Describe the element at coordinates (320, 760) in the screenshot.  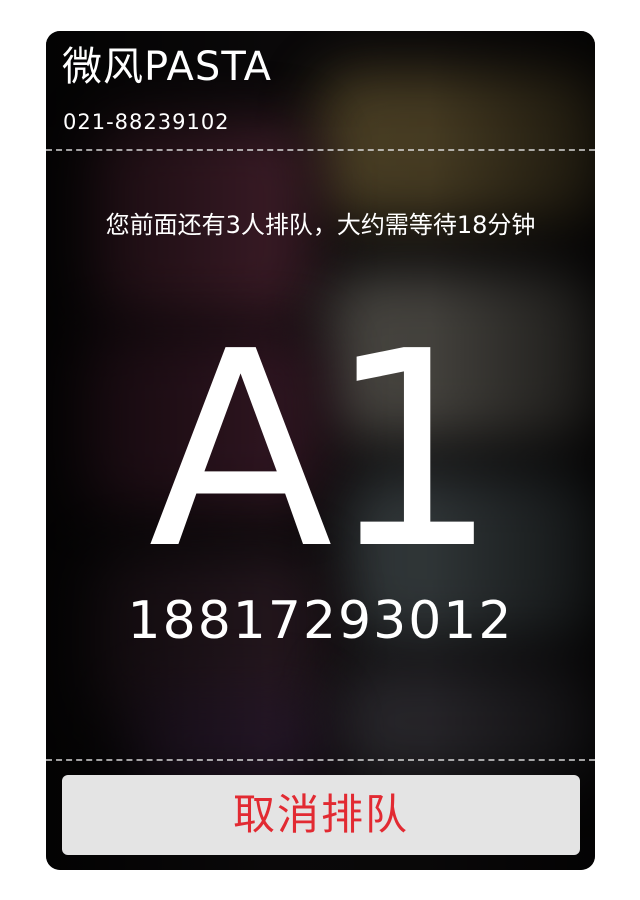
I see `bottom-dashed-divider` at that location.